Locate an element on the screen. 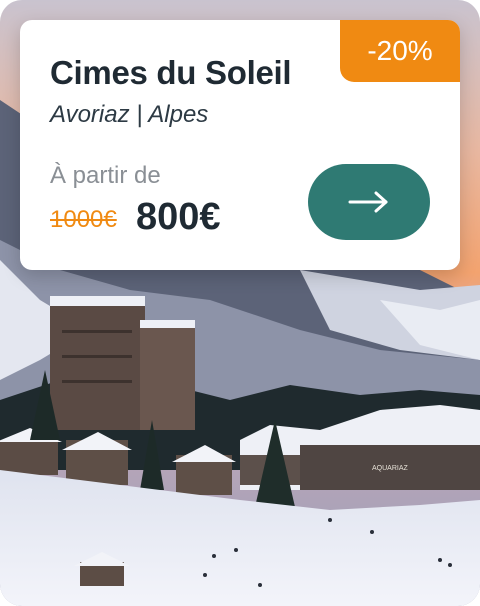 The image size is (480, 606). new-price: 800€ is located at coordinates (178, 217).